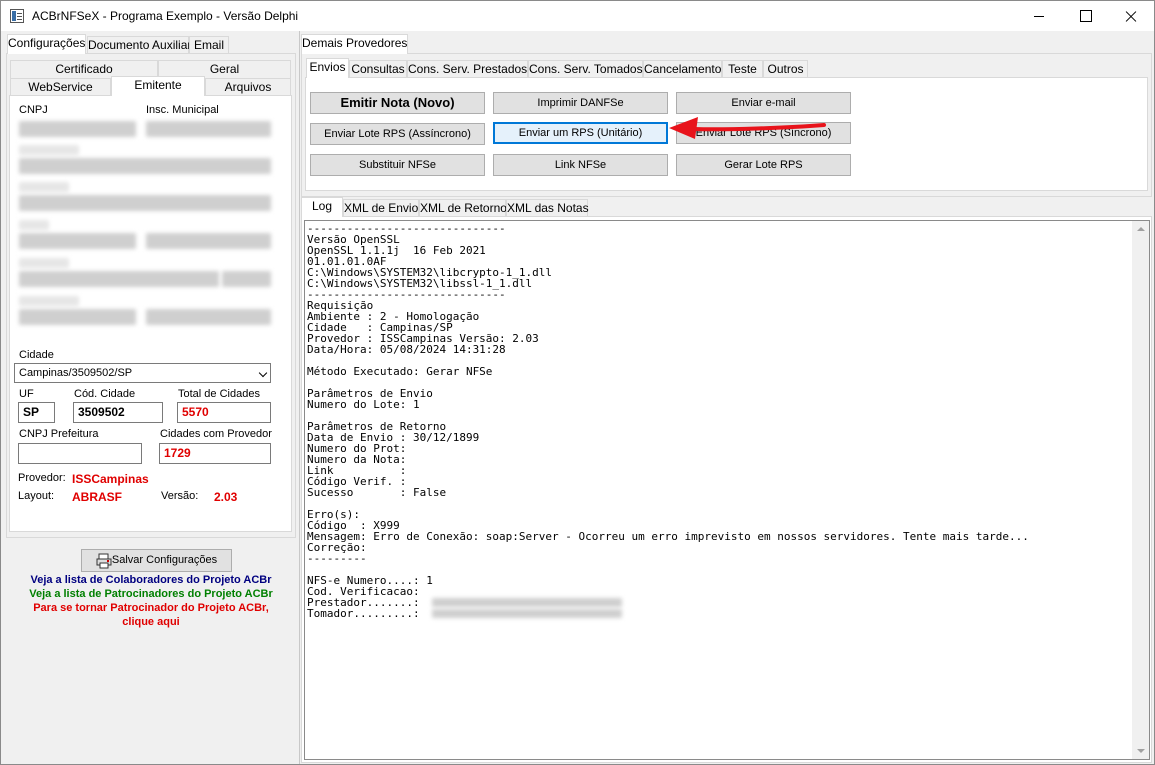 Image resolution: width=1155 pixels, height=765 pixels. Describe the element at coordinates (354, 44) in the screenshot. I see `tab-demais-provedores: Demais Provedores` at that location.